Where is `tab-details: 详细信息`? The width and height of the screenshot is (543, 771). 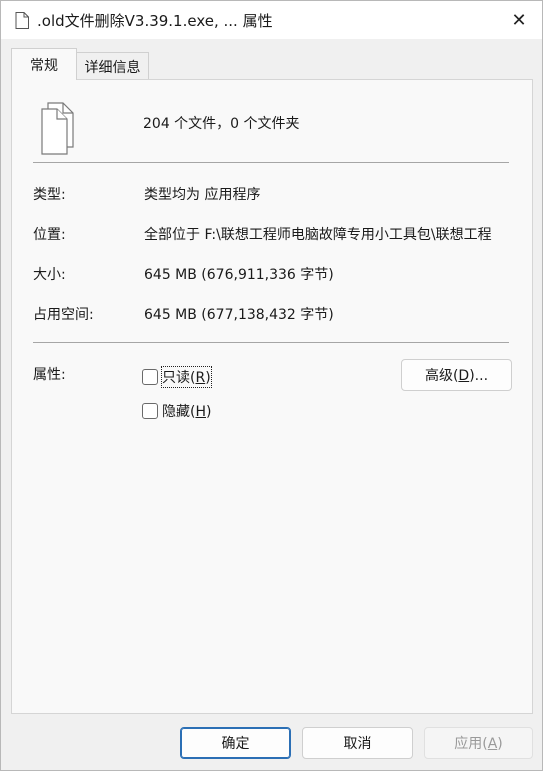
tab-details: 详细信息 is located at coordinates (113, 66).